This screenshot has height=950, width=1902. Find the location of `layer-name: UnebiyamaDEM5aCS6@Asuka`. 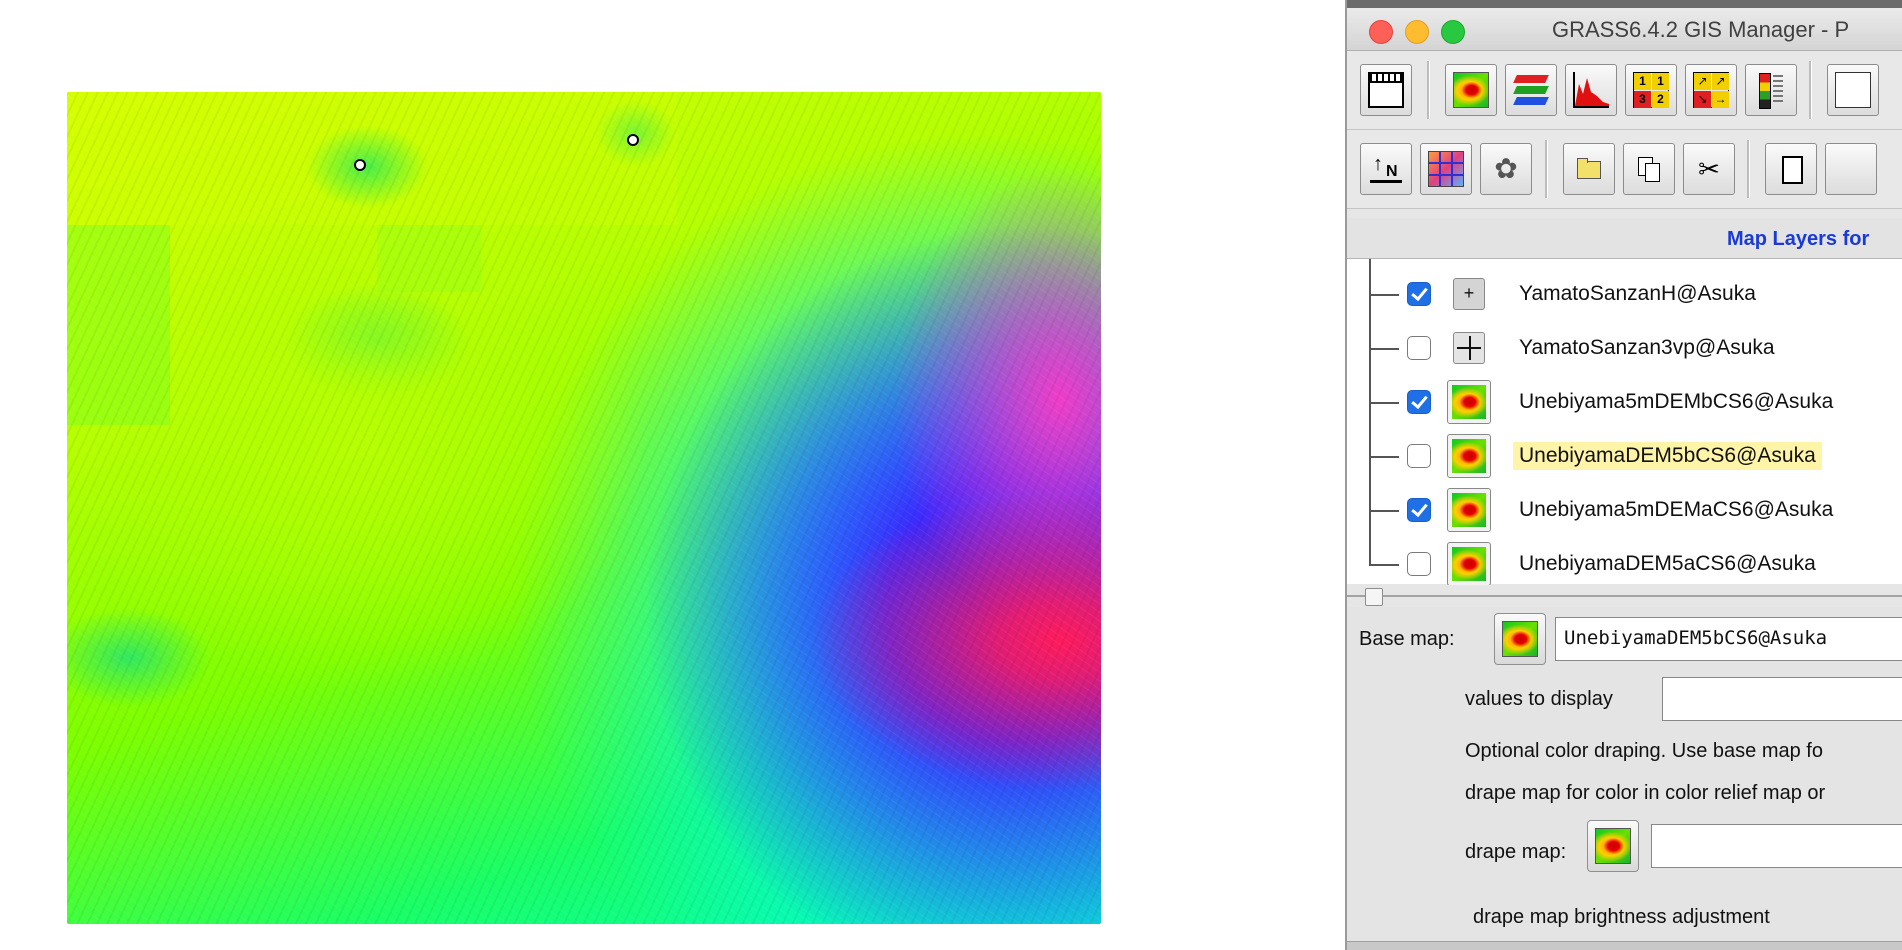

layer-name: UnebiyamaDEM5aCS6@Asuka is located at coordinates (1667, 564).